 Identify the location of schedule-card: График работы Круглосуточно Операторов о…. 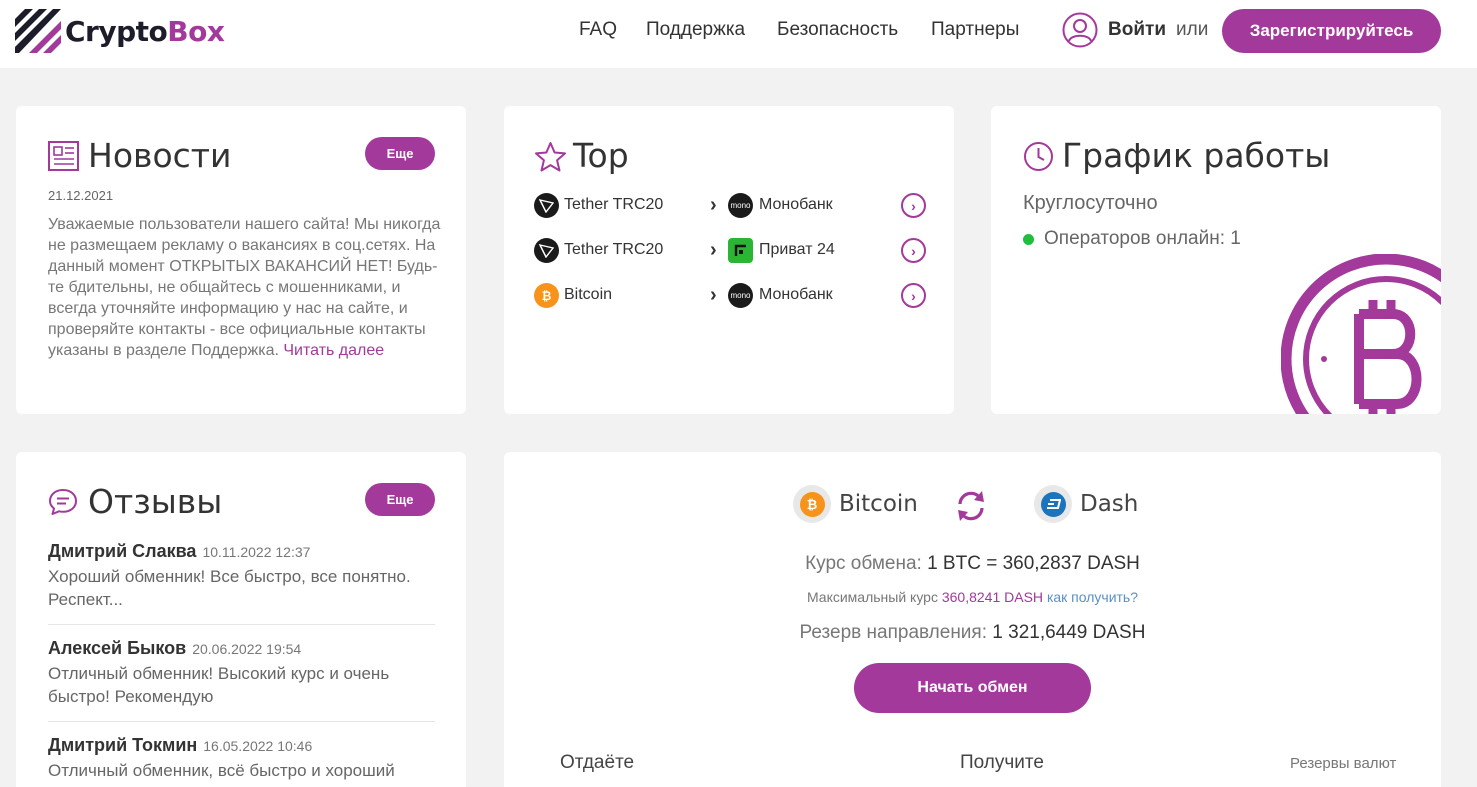
(1216, 260).